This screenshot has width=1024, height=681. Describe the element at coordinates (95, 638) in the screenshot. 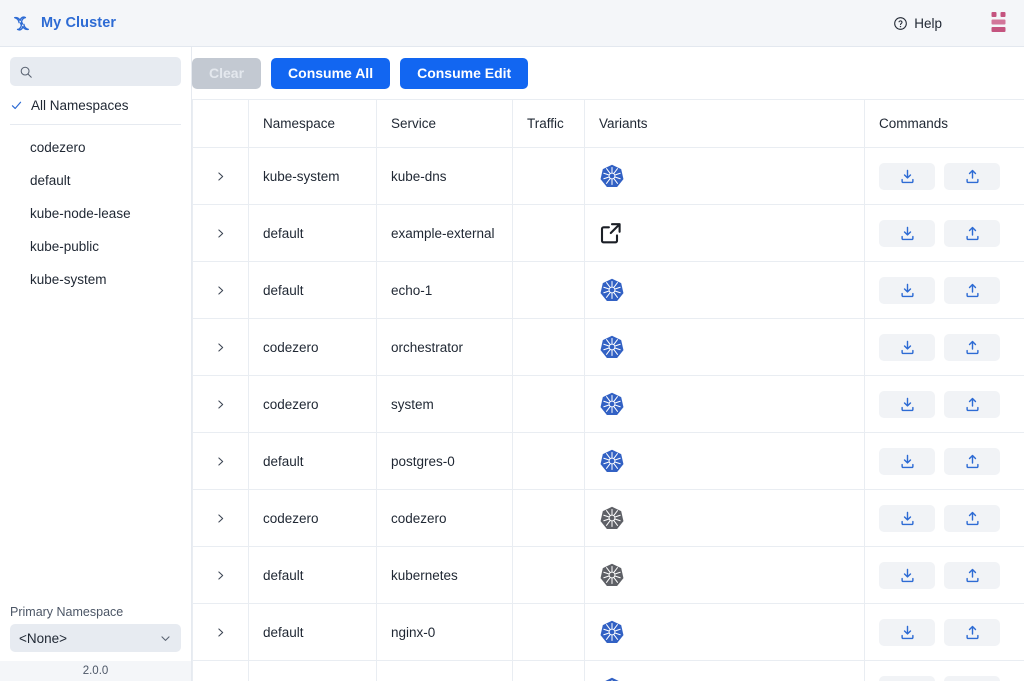

I see `primary-namespace-select: <None>` at that location.